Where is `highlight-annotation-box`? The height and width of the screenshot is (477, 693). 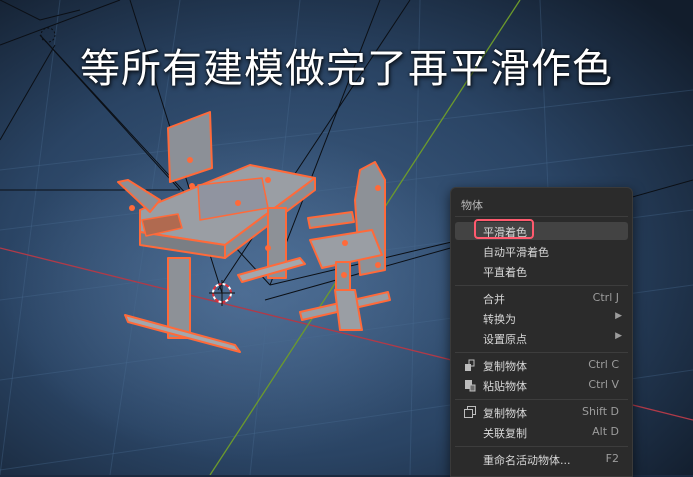 highlight-annotation-box is located at coordinates (504, 229).